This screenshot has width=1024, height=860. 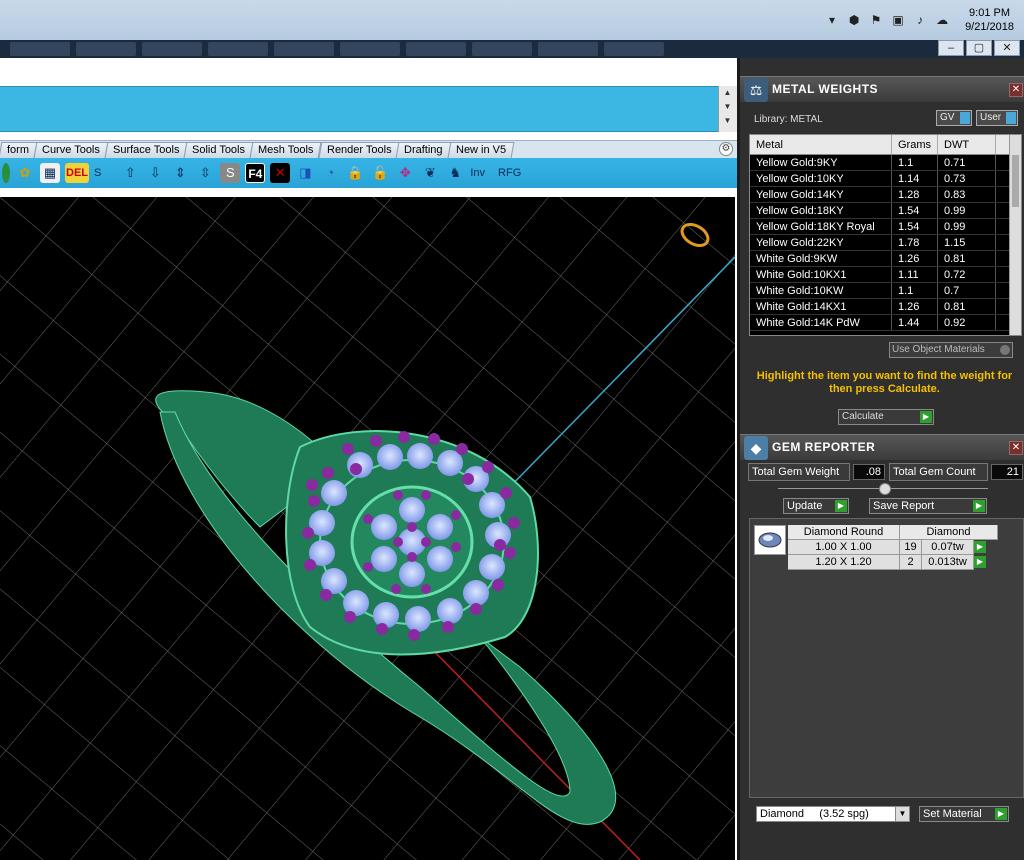 I want to click on tab-form: form, so click(x=19, y=150).